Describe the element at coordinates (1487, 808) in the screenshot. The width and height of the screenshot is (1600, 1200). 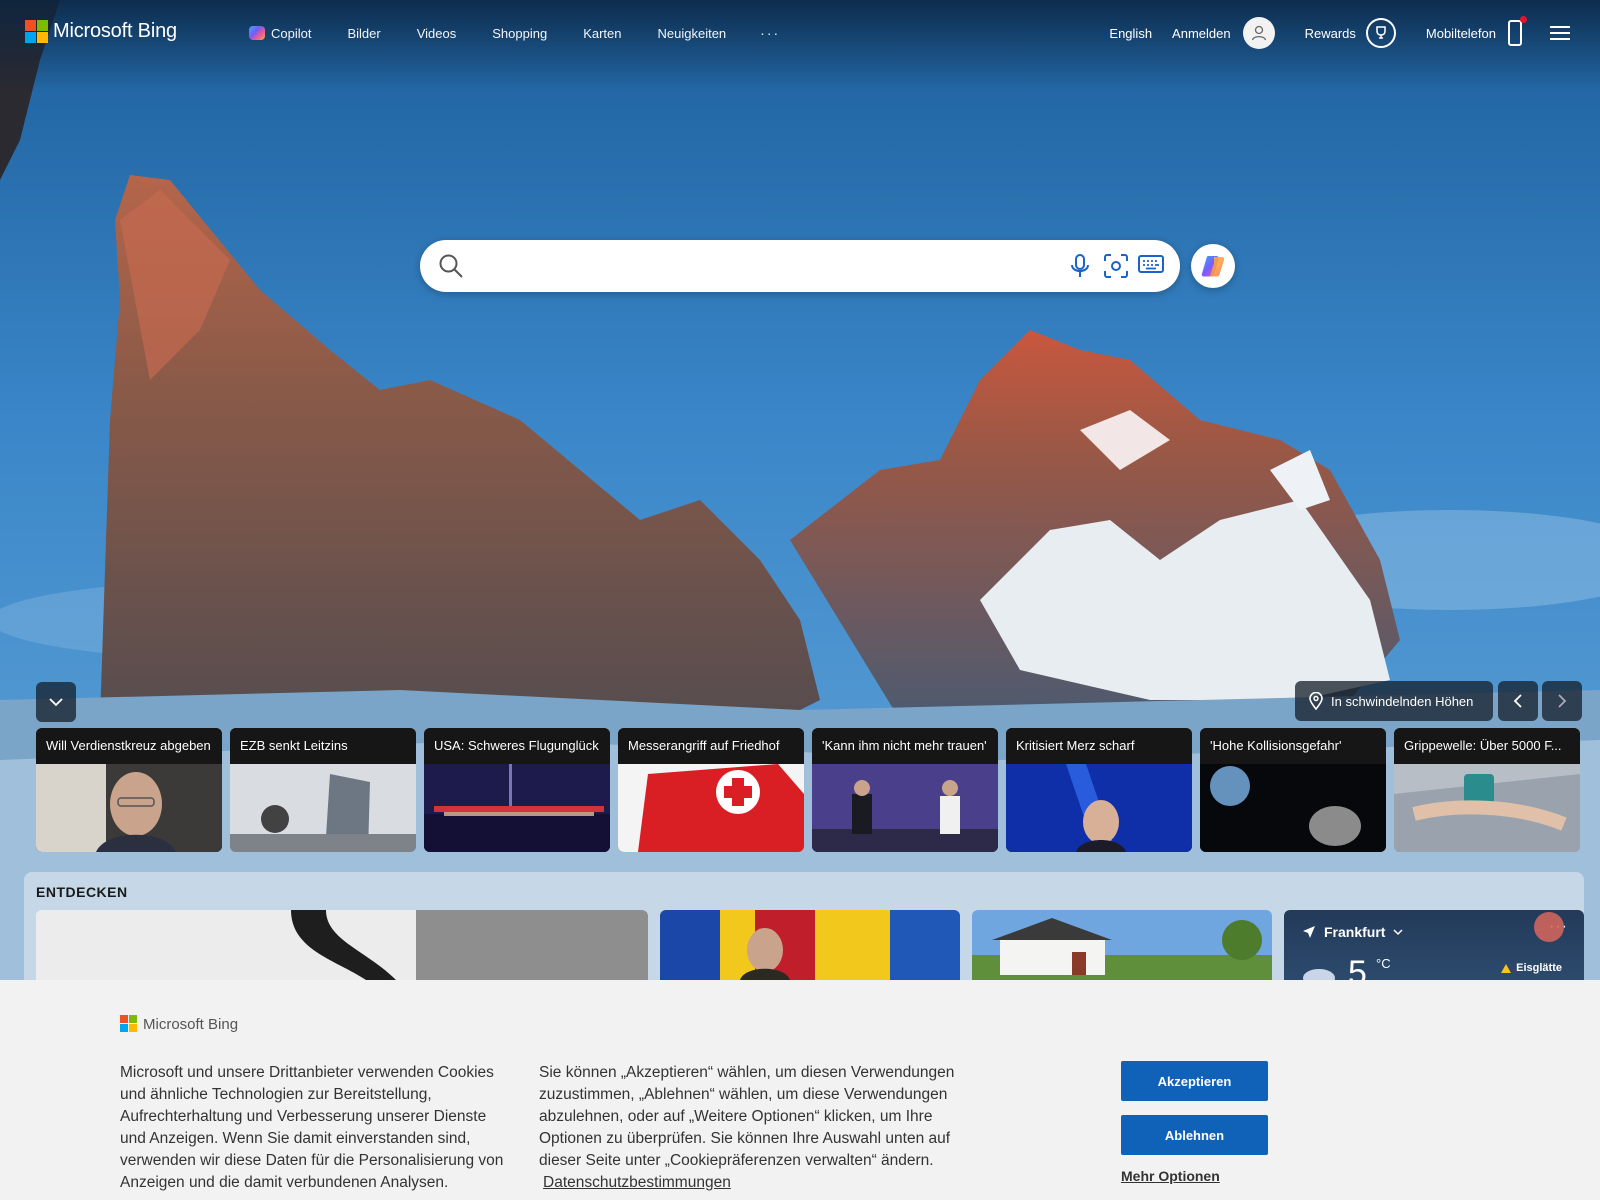
I see `sick-person-photo` at that location.